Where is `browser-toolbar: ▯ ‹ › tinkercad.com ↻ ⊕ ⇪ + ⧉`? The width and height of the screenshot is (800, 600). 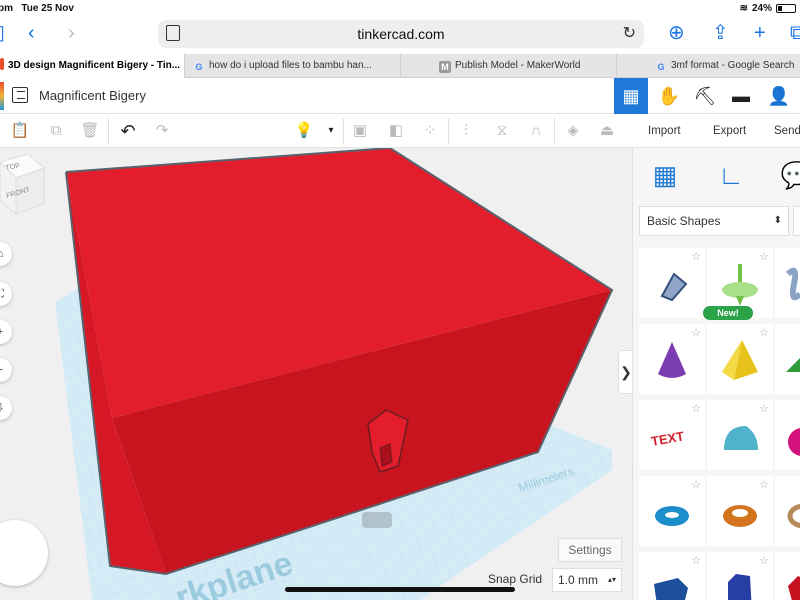
browser-toolbar: ▯ ‹ › tinkercad.com ↻ ⊕ ⇪ + ⧉ is located at coordinates (400, 34).